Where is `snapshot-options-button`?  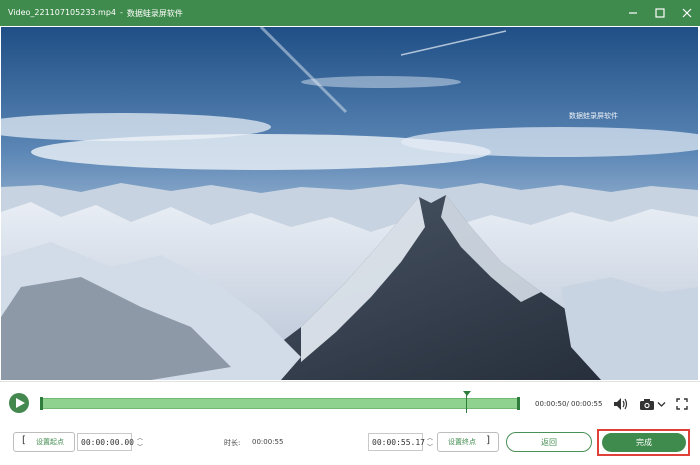
snapshot-options-button is located at coordinates (661, 404).